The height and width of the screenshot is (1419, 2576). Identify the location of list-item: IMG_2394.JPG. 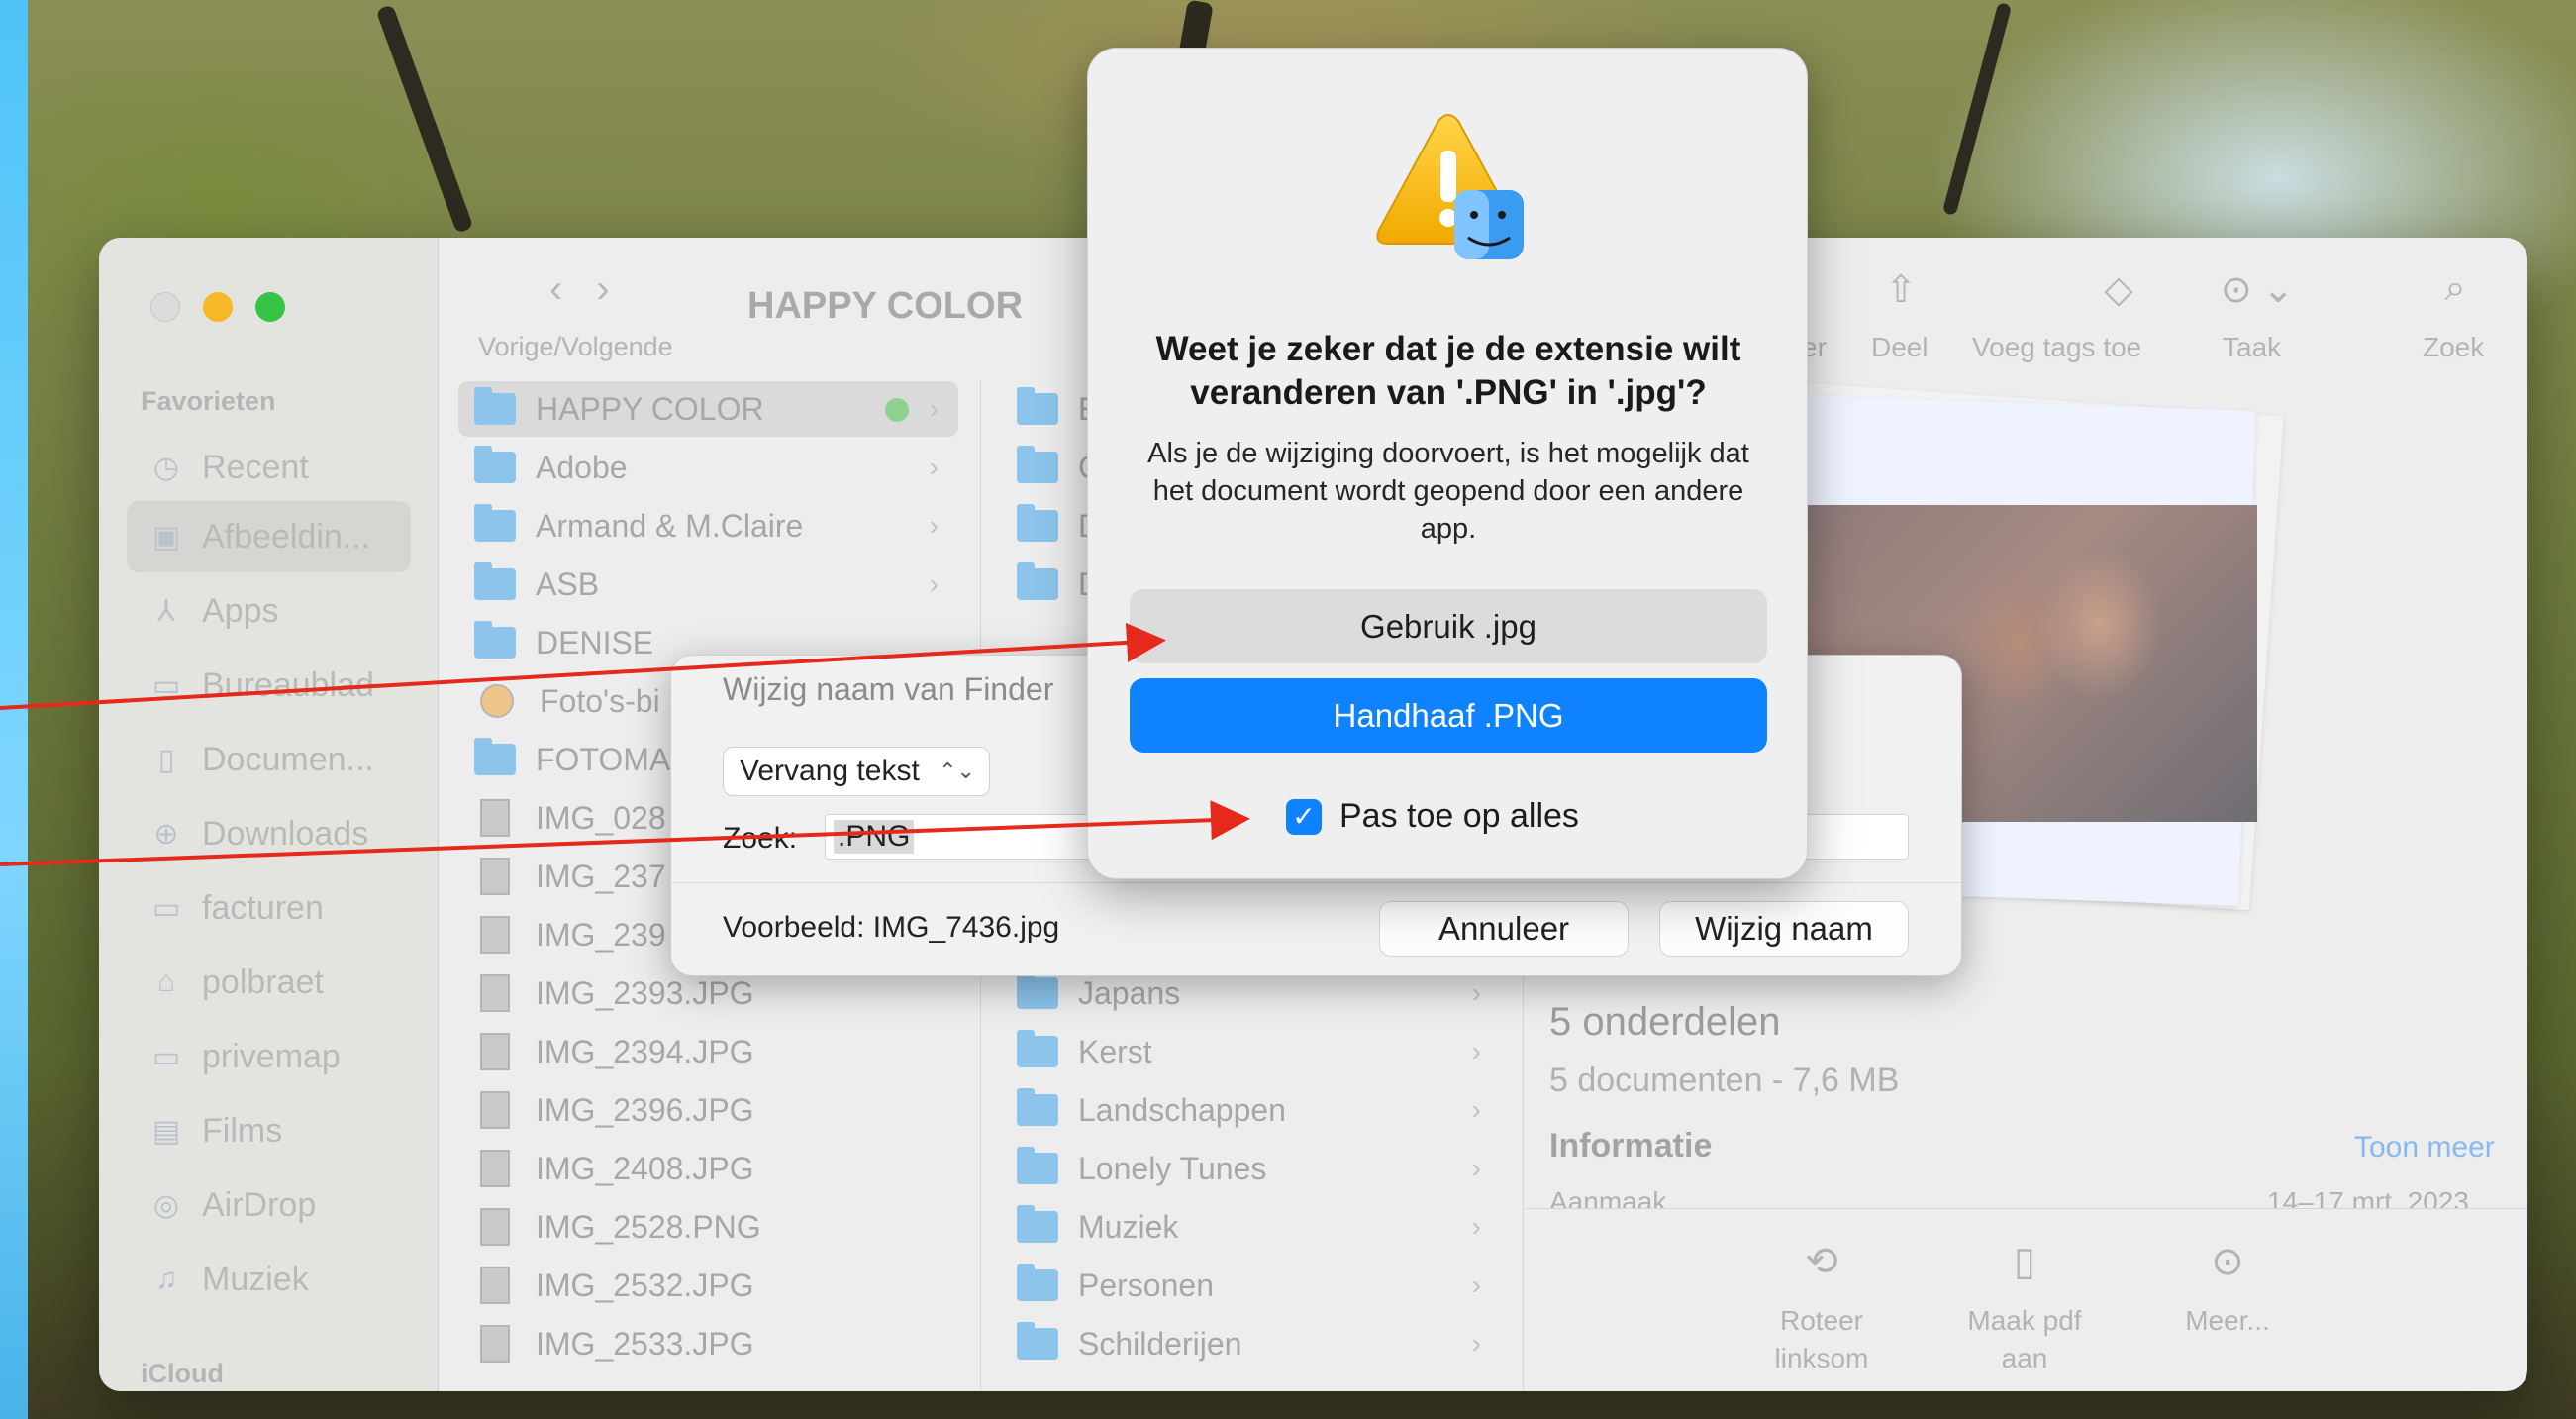
(708, 1051).